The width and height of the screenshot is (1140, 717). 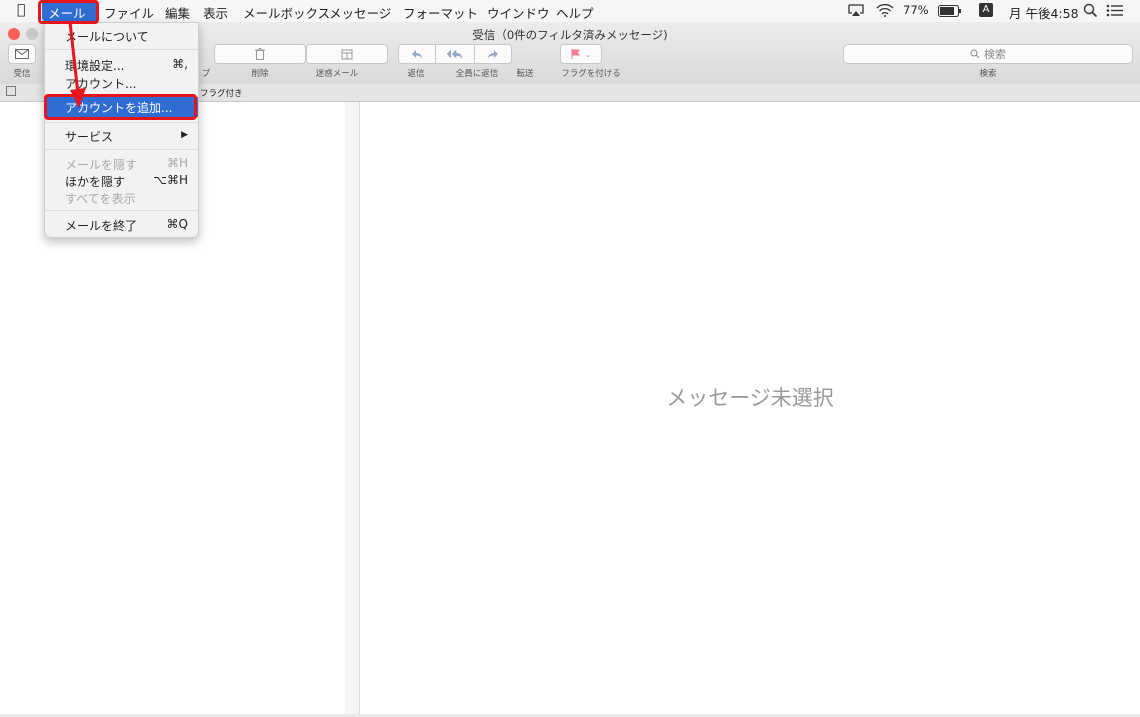 I want to click on menu-view: 表示, so click(x=215, y=12).